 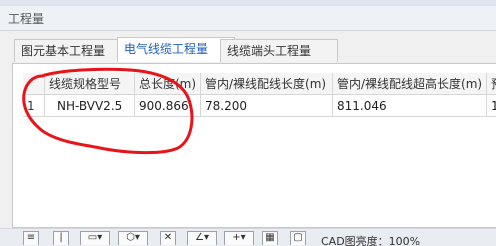 I want to click on list-icon: ≡, so click(x=31, y=238).